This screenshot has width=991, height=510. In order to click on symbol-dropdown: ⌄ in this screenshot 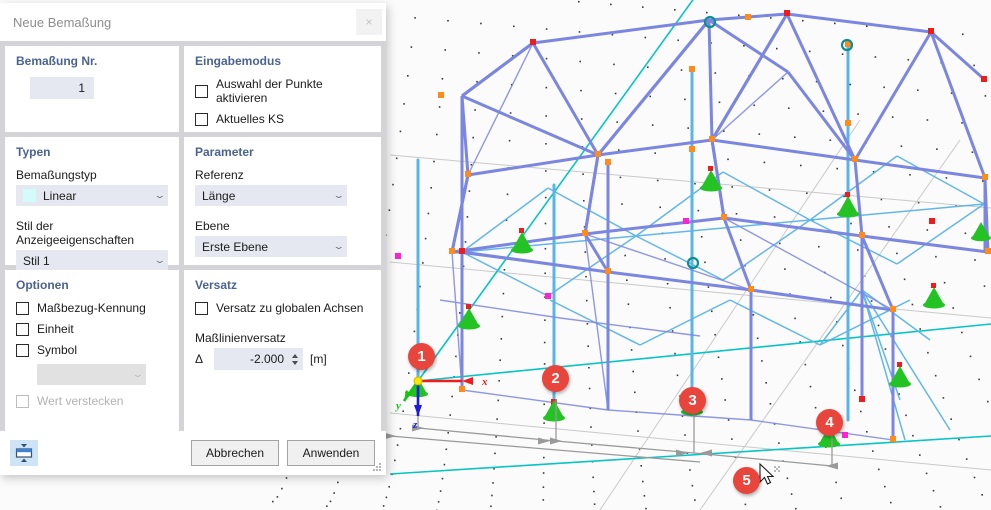, I will do `click(91, 374)`.